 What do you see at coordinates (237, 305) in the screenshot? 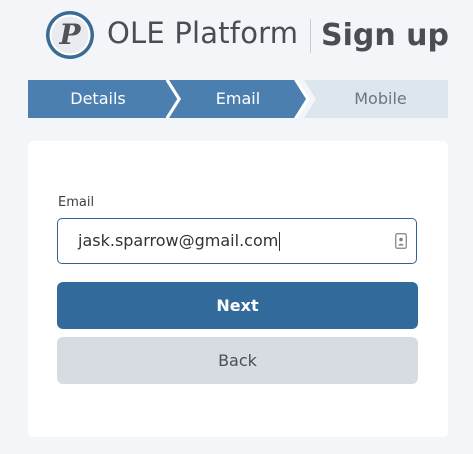
I see `next-button: Next` at bounding box center [237, 305].